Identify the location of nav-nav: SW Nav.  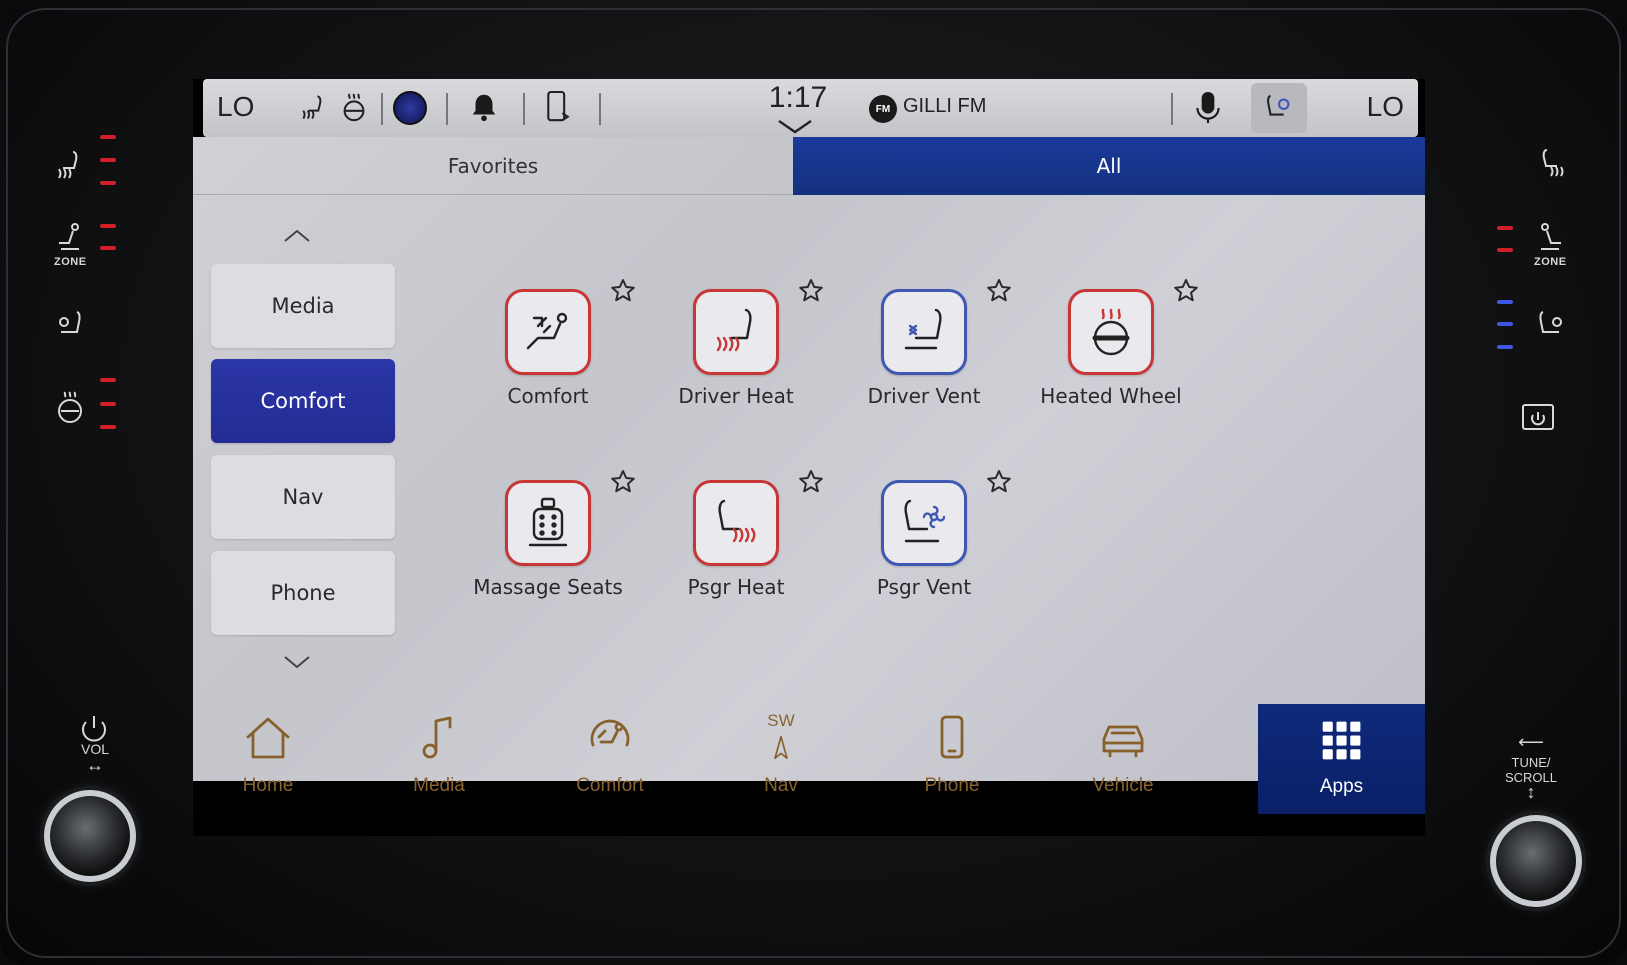
(781, 773).